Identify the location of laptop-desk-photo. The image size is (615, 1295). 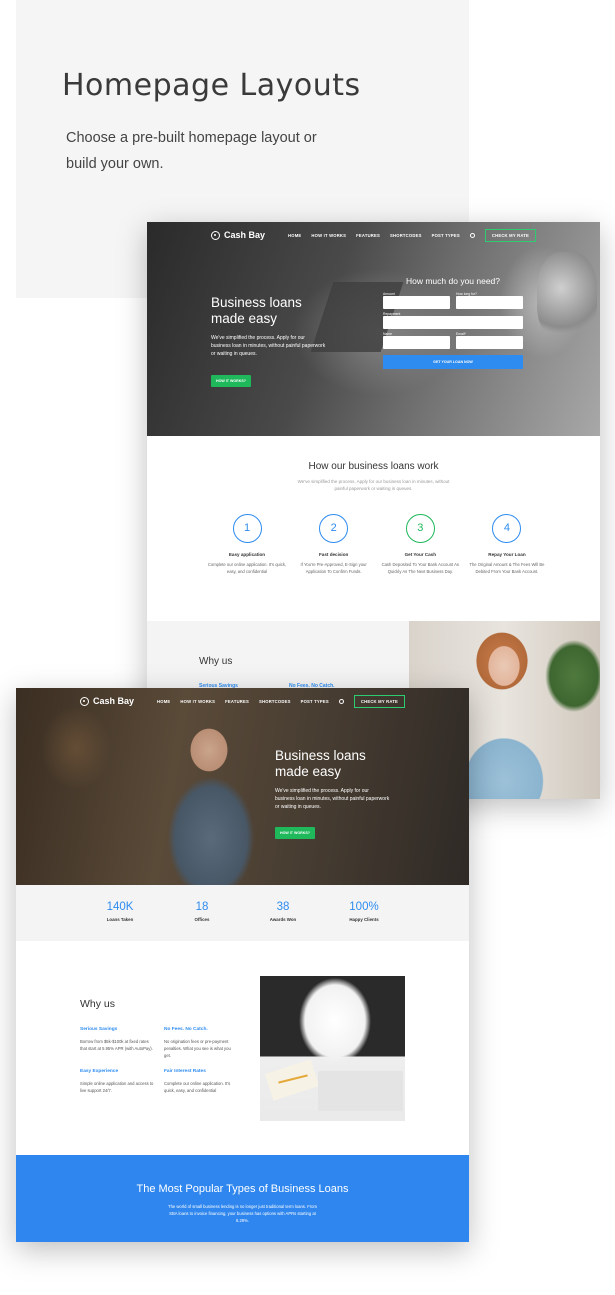
(332, 1048).